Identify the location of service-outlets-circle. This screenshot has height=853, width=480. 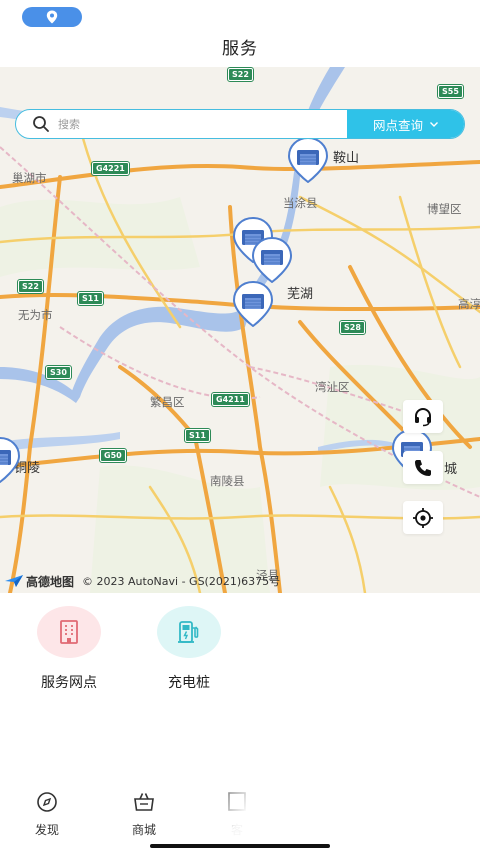
(69, 632).